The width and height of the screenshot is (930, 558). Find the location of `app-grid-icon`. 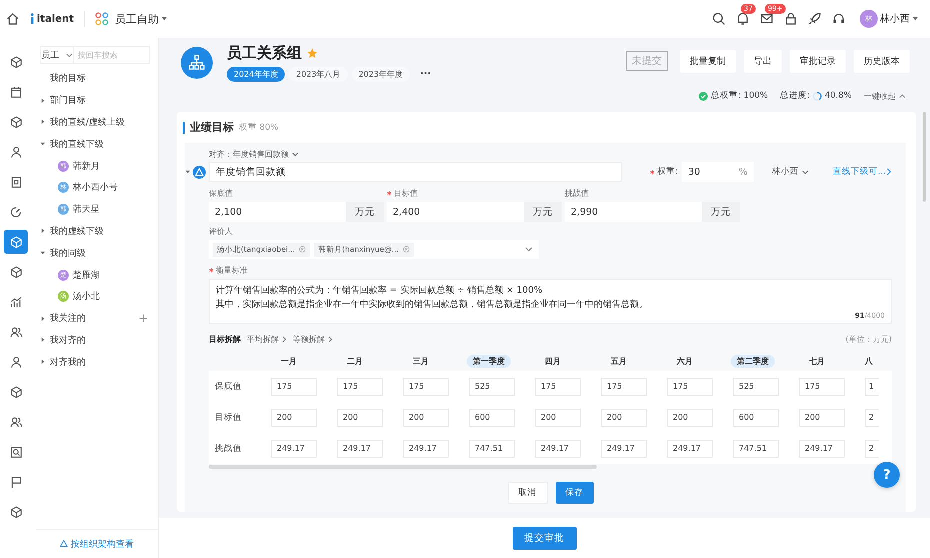

app-grid-icon is located at coordinates (102, 19).